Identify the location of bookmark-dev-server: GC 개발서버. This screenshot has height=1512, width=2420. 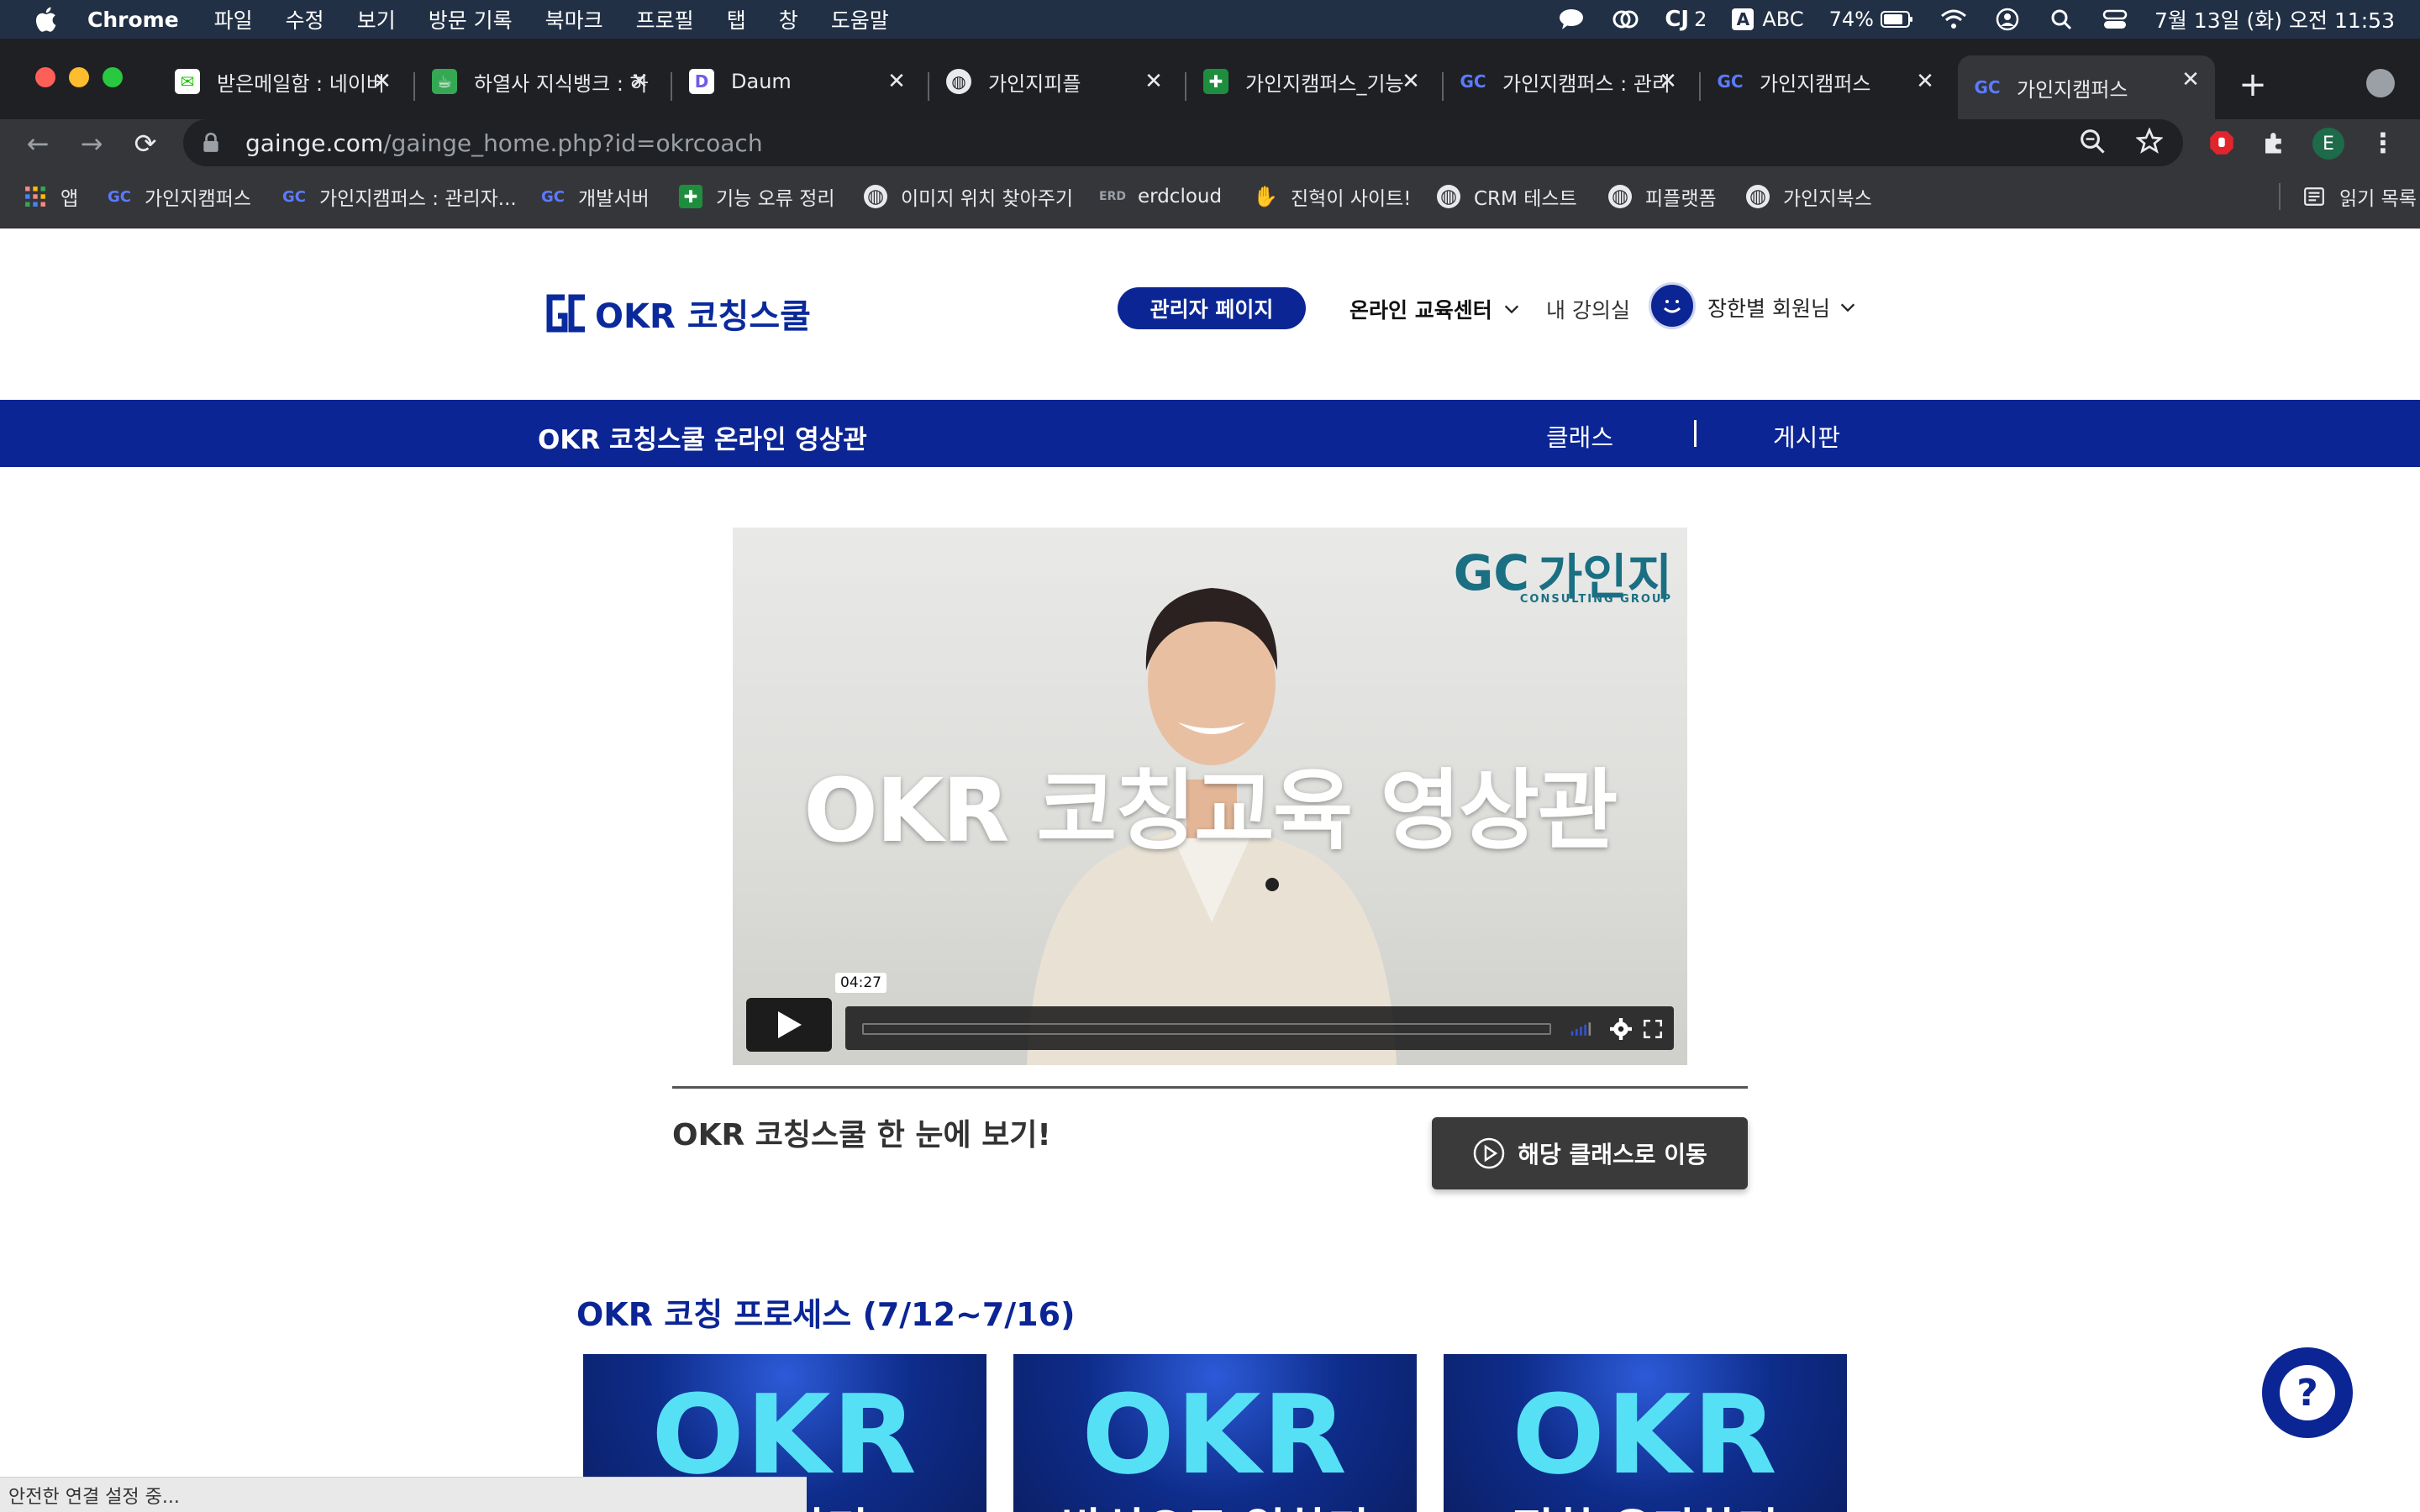
(596, 197).